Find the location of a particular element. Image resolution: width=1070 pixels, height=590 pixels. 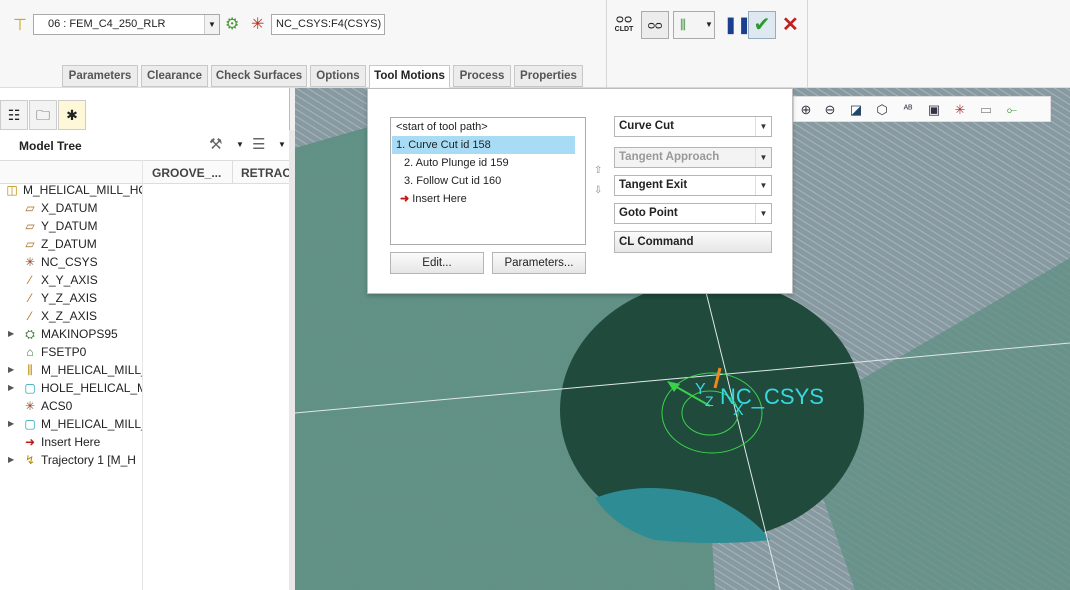

csys-icon: ✳ is located at coordinates (257, 23).